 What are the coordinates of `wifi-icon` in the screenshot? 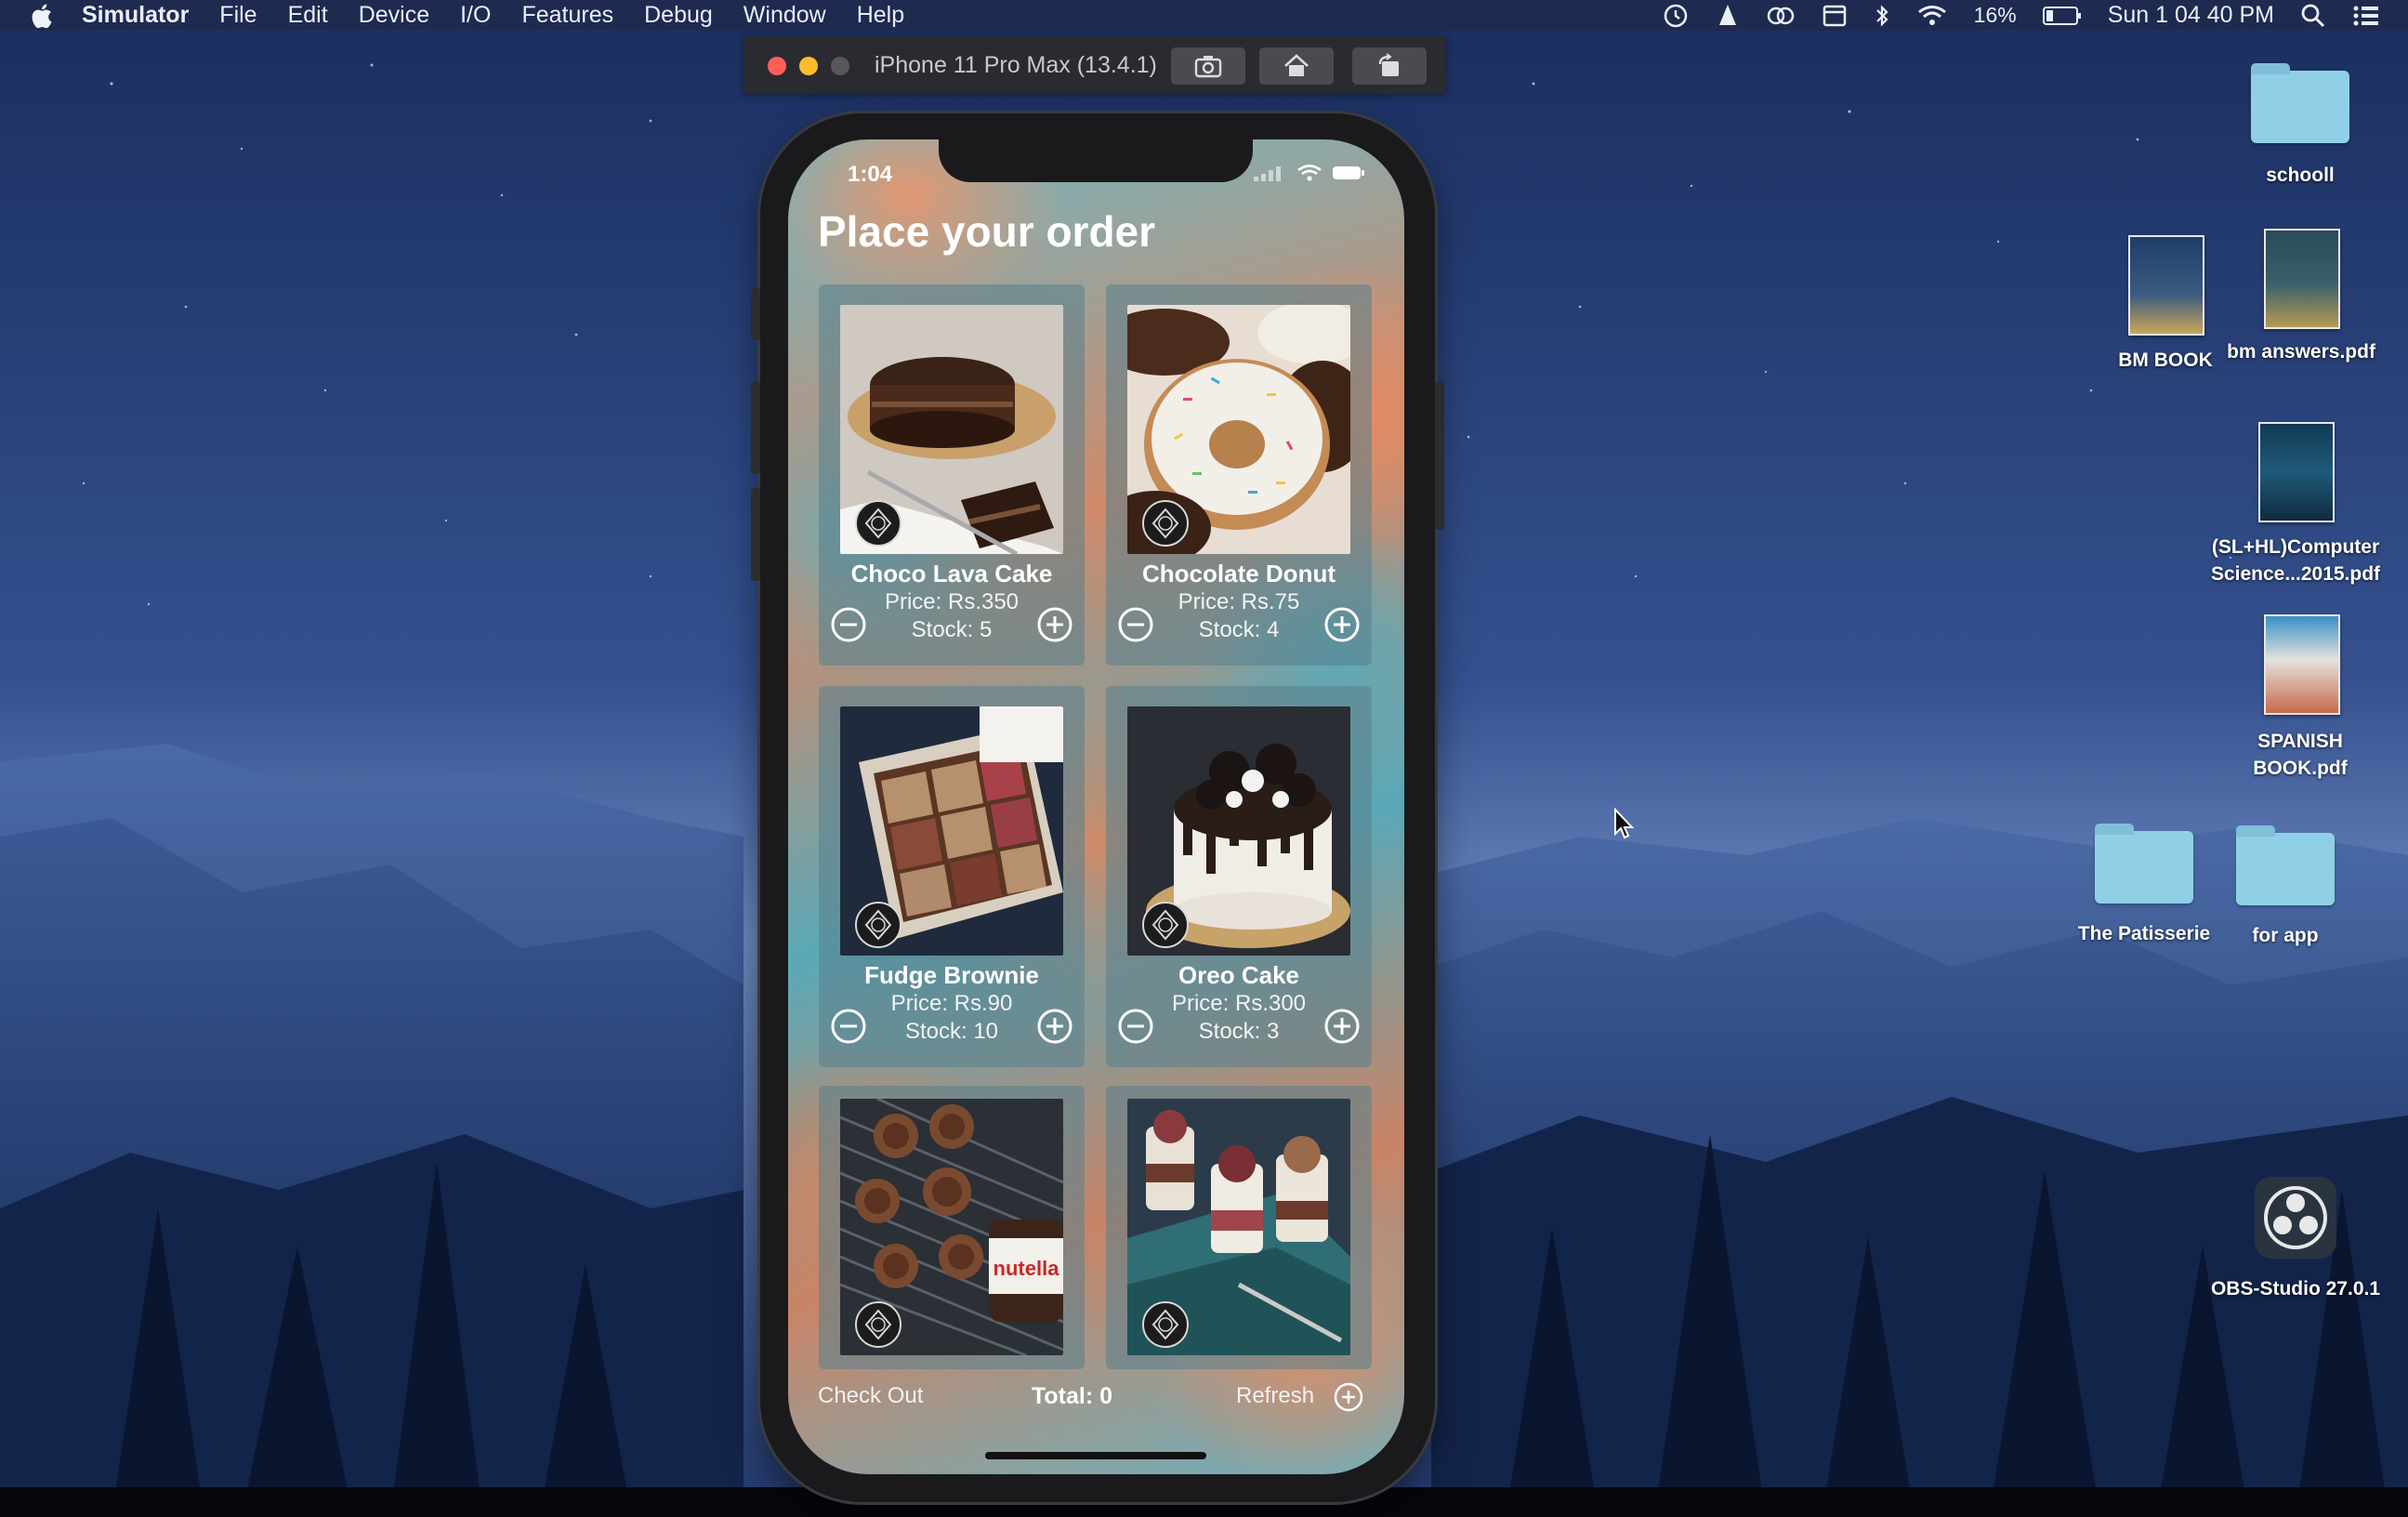 It's located at (1932, 16).